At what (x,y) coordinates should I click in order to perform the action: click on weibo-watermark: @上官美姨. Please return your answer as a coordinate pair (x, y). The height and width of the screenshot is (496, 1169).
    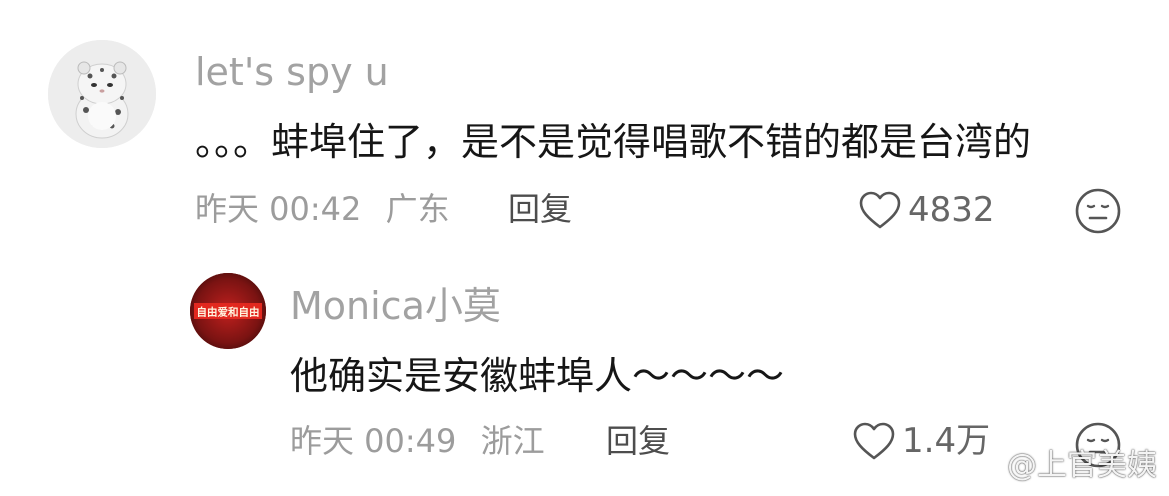
    Looking at the image, I should click on (1061, 466).